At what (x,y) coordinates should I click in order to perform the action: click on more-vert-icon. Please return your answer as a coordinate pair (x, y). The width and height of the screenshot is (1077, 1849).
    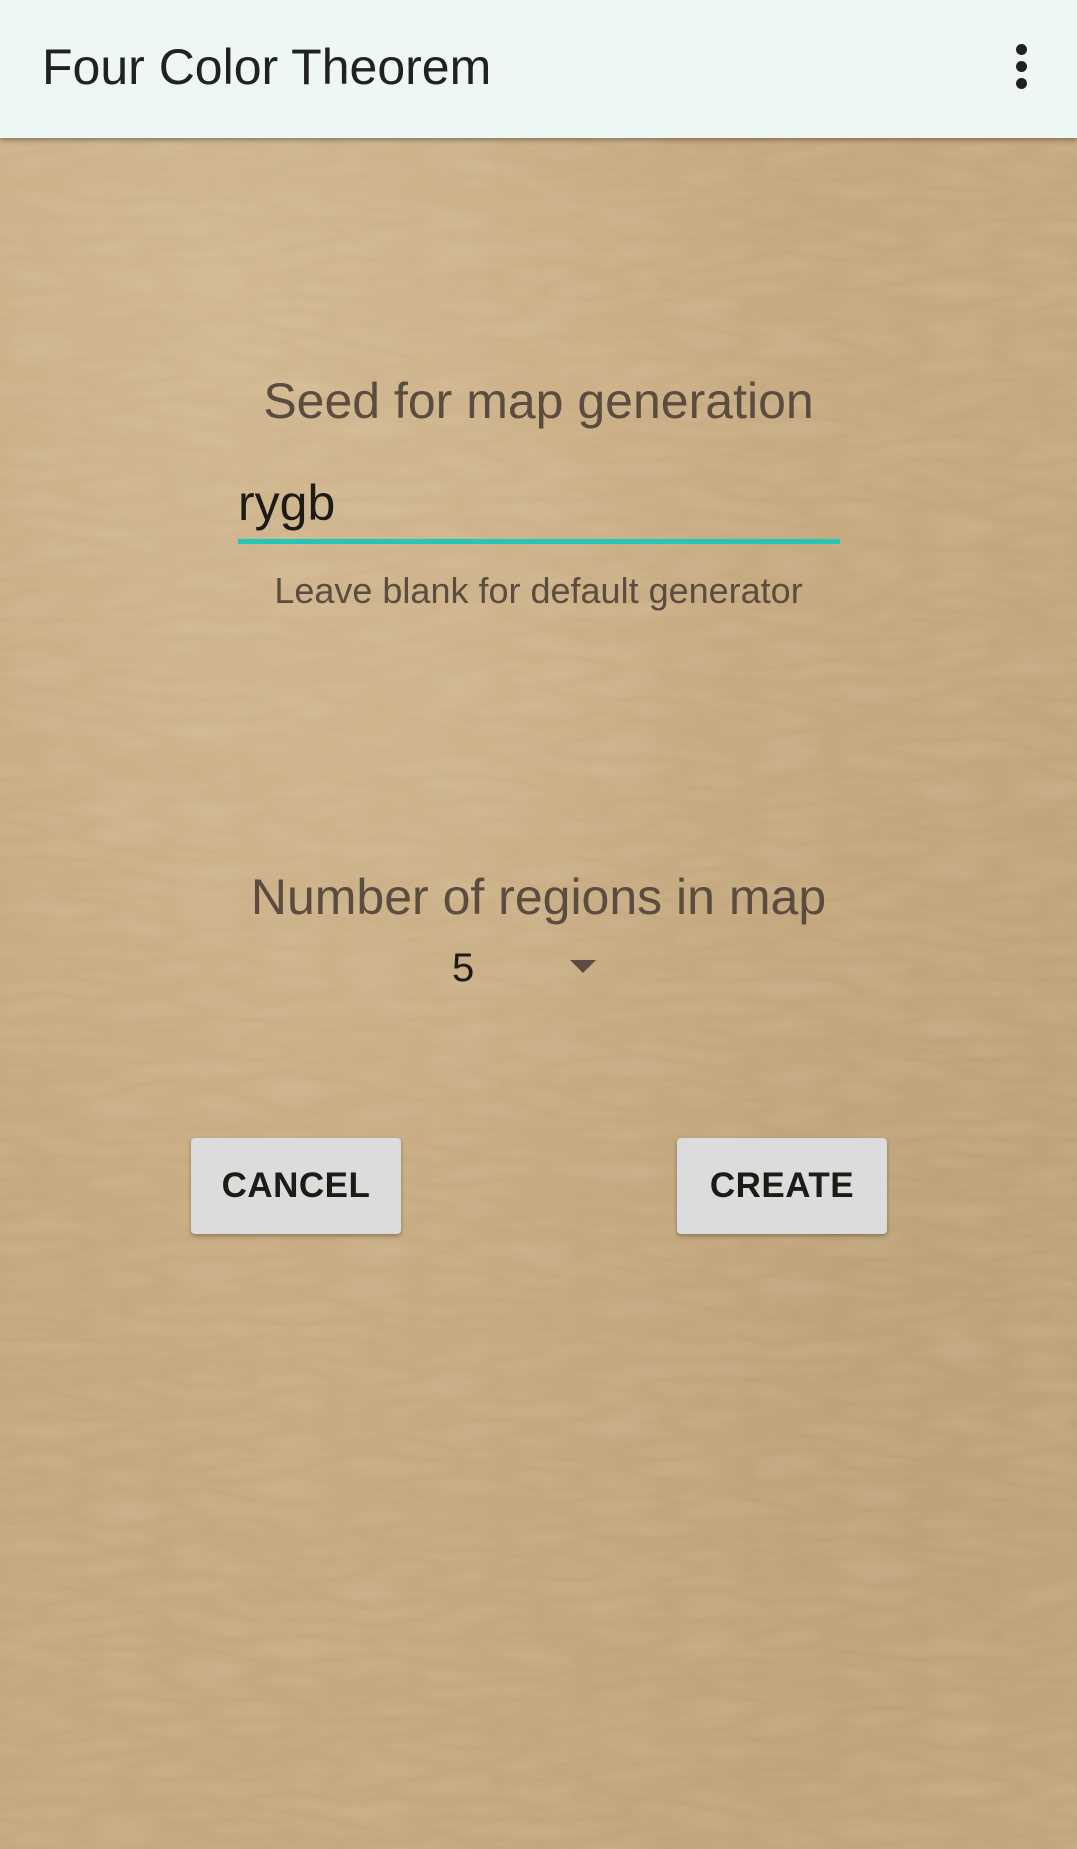
    Looking at the image, I should click on (1022, 66).